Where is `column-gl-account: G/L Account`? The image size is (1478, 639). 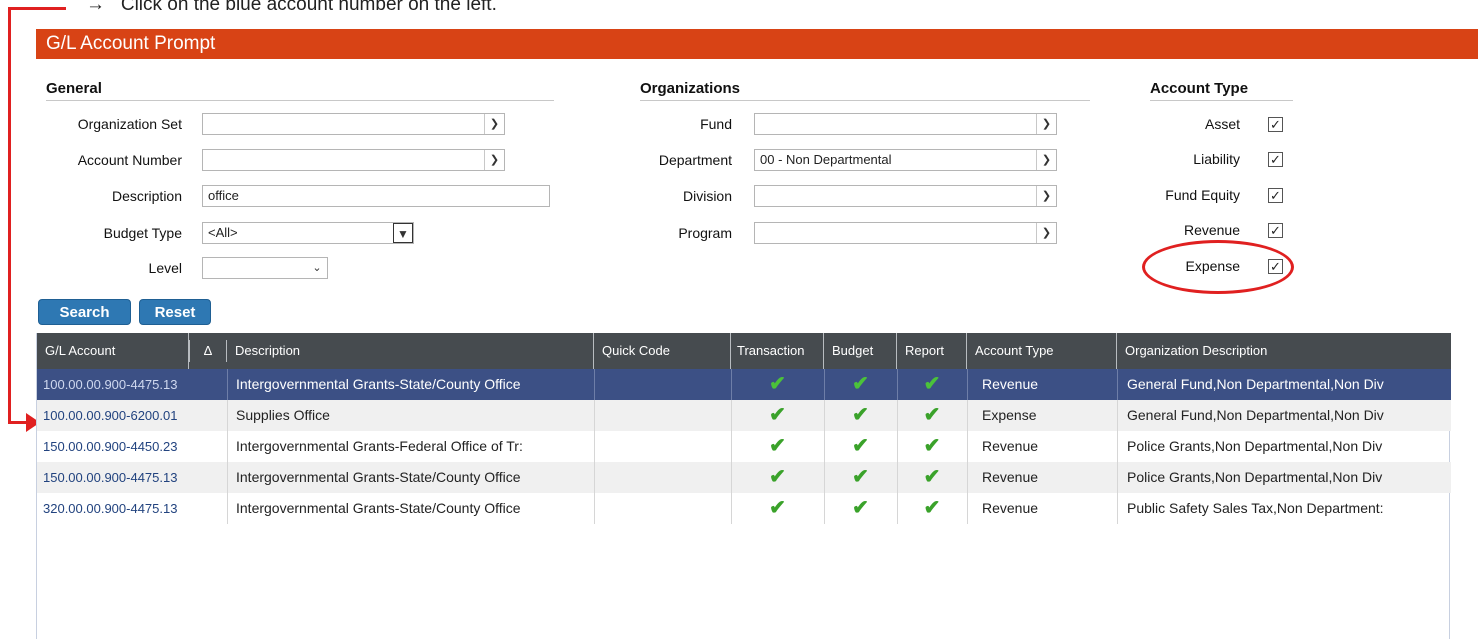
column-gl-account: G/L Account is located at coordinates (113, 351).